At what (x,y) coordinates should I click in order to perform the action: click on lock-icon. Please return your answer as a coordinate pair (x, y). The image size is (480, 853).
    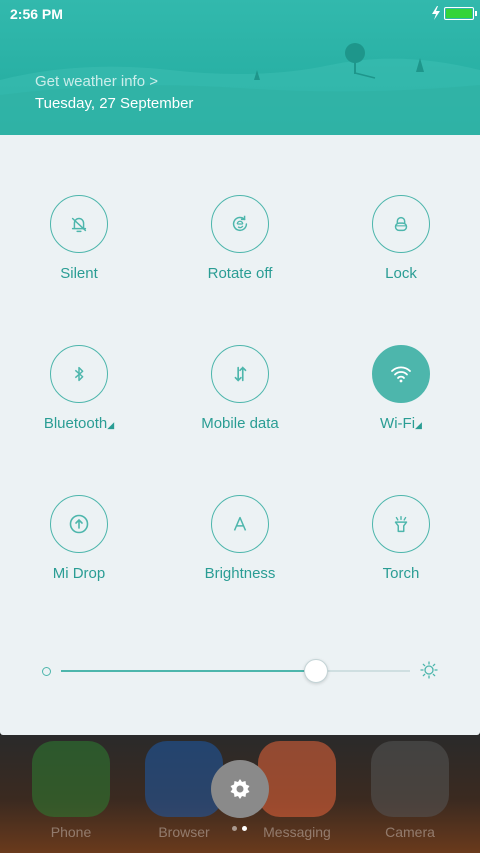
    Looking at the image, I should click on (401, 224).